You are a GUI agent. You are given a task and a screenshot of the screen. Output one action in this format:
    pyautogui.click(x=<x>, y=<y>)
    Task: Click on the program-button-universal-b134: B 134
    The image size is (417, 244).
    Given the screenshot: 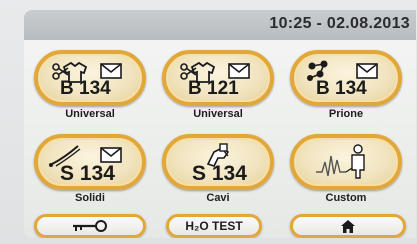 What is the action you would take?
    pyautogui.click(x=90, y=78)
    